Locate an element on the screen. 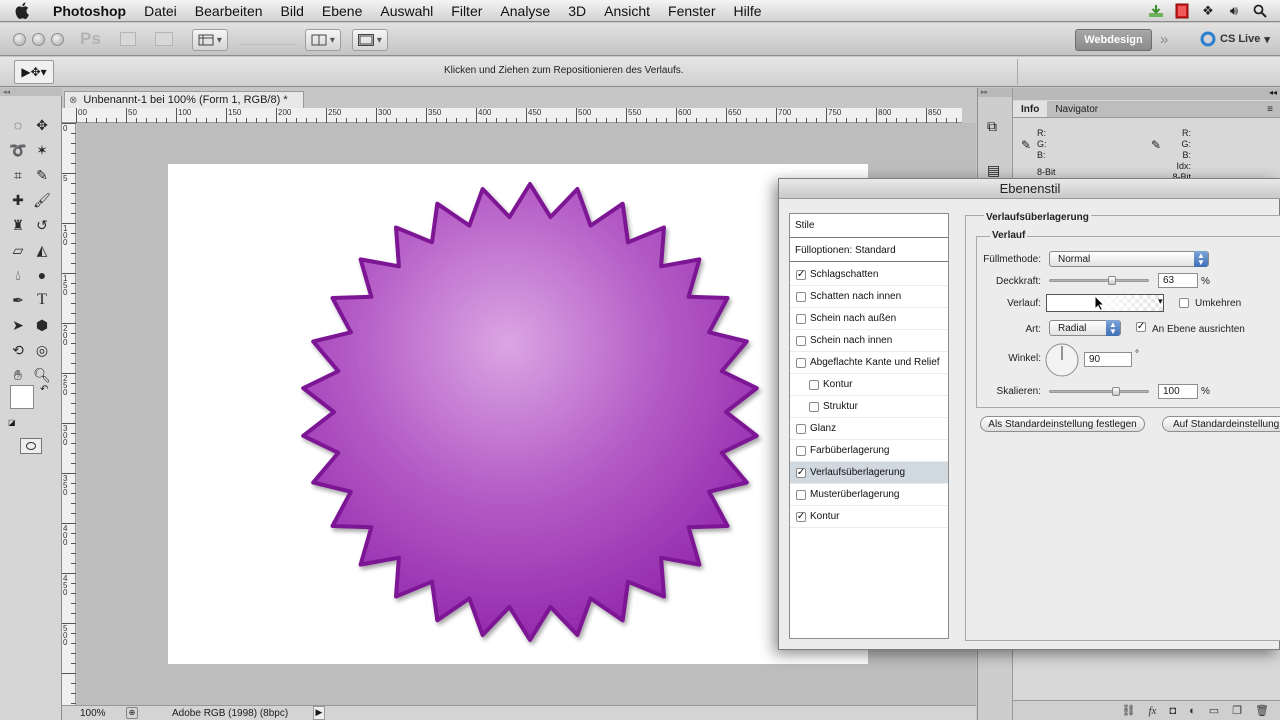 Image resolution: width=1280 pixels, height=720 pixels. eraser-tool-icon: ▱ is located at coordinates (18, 250).